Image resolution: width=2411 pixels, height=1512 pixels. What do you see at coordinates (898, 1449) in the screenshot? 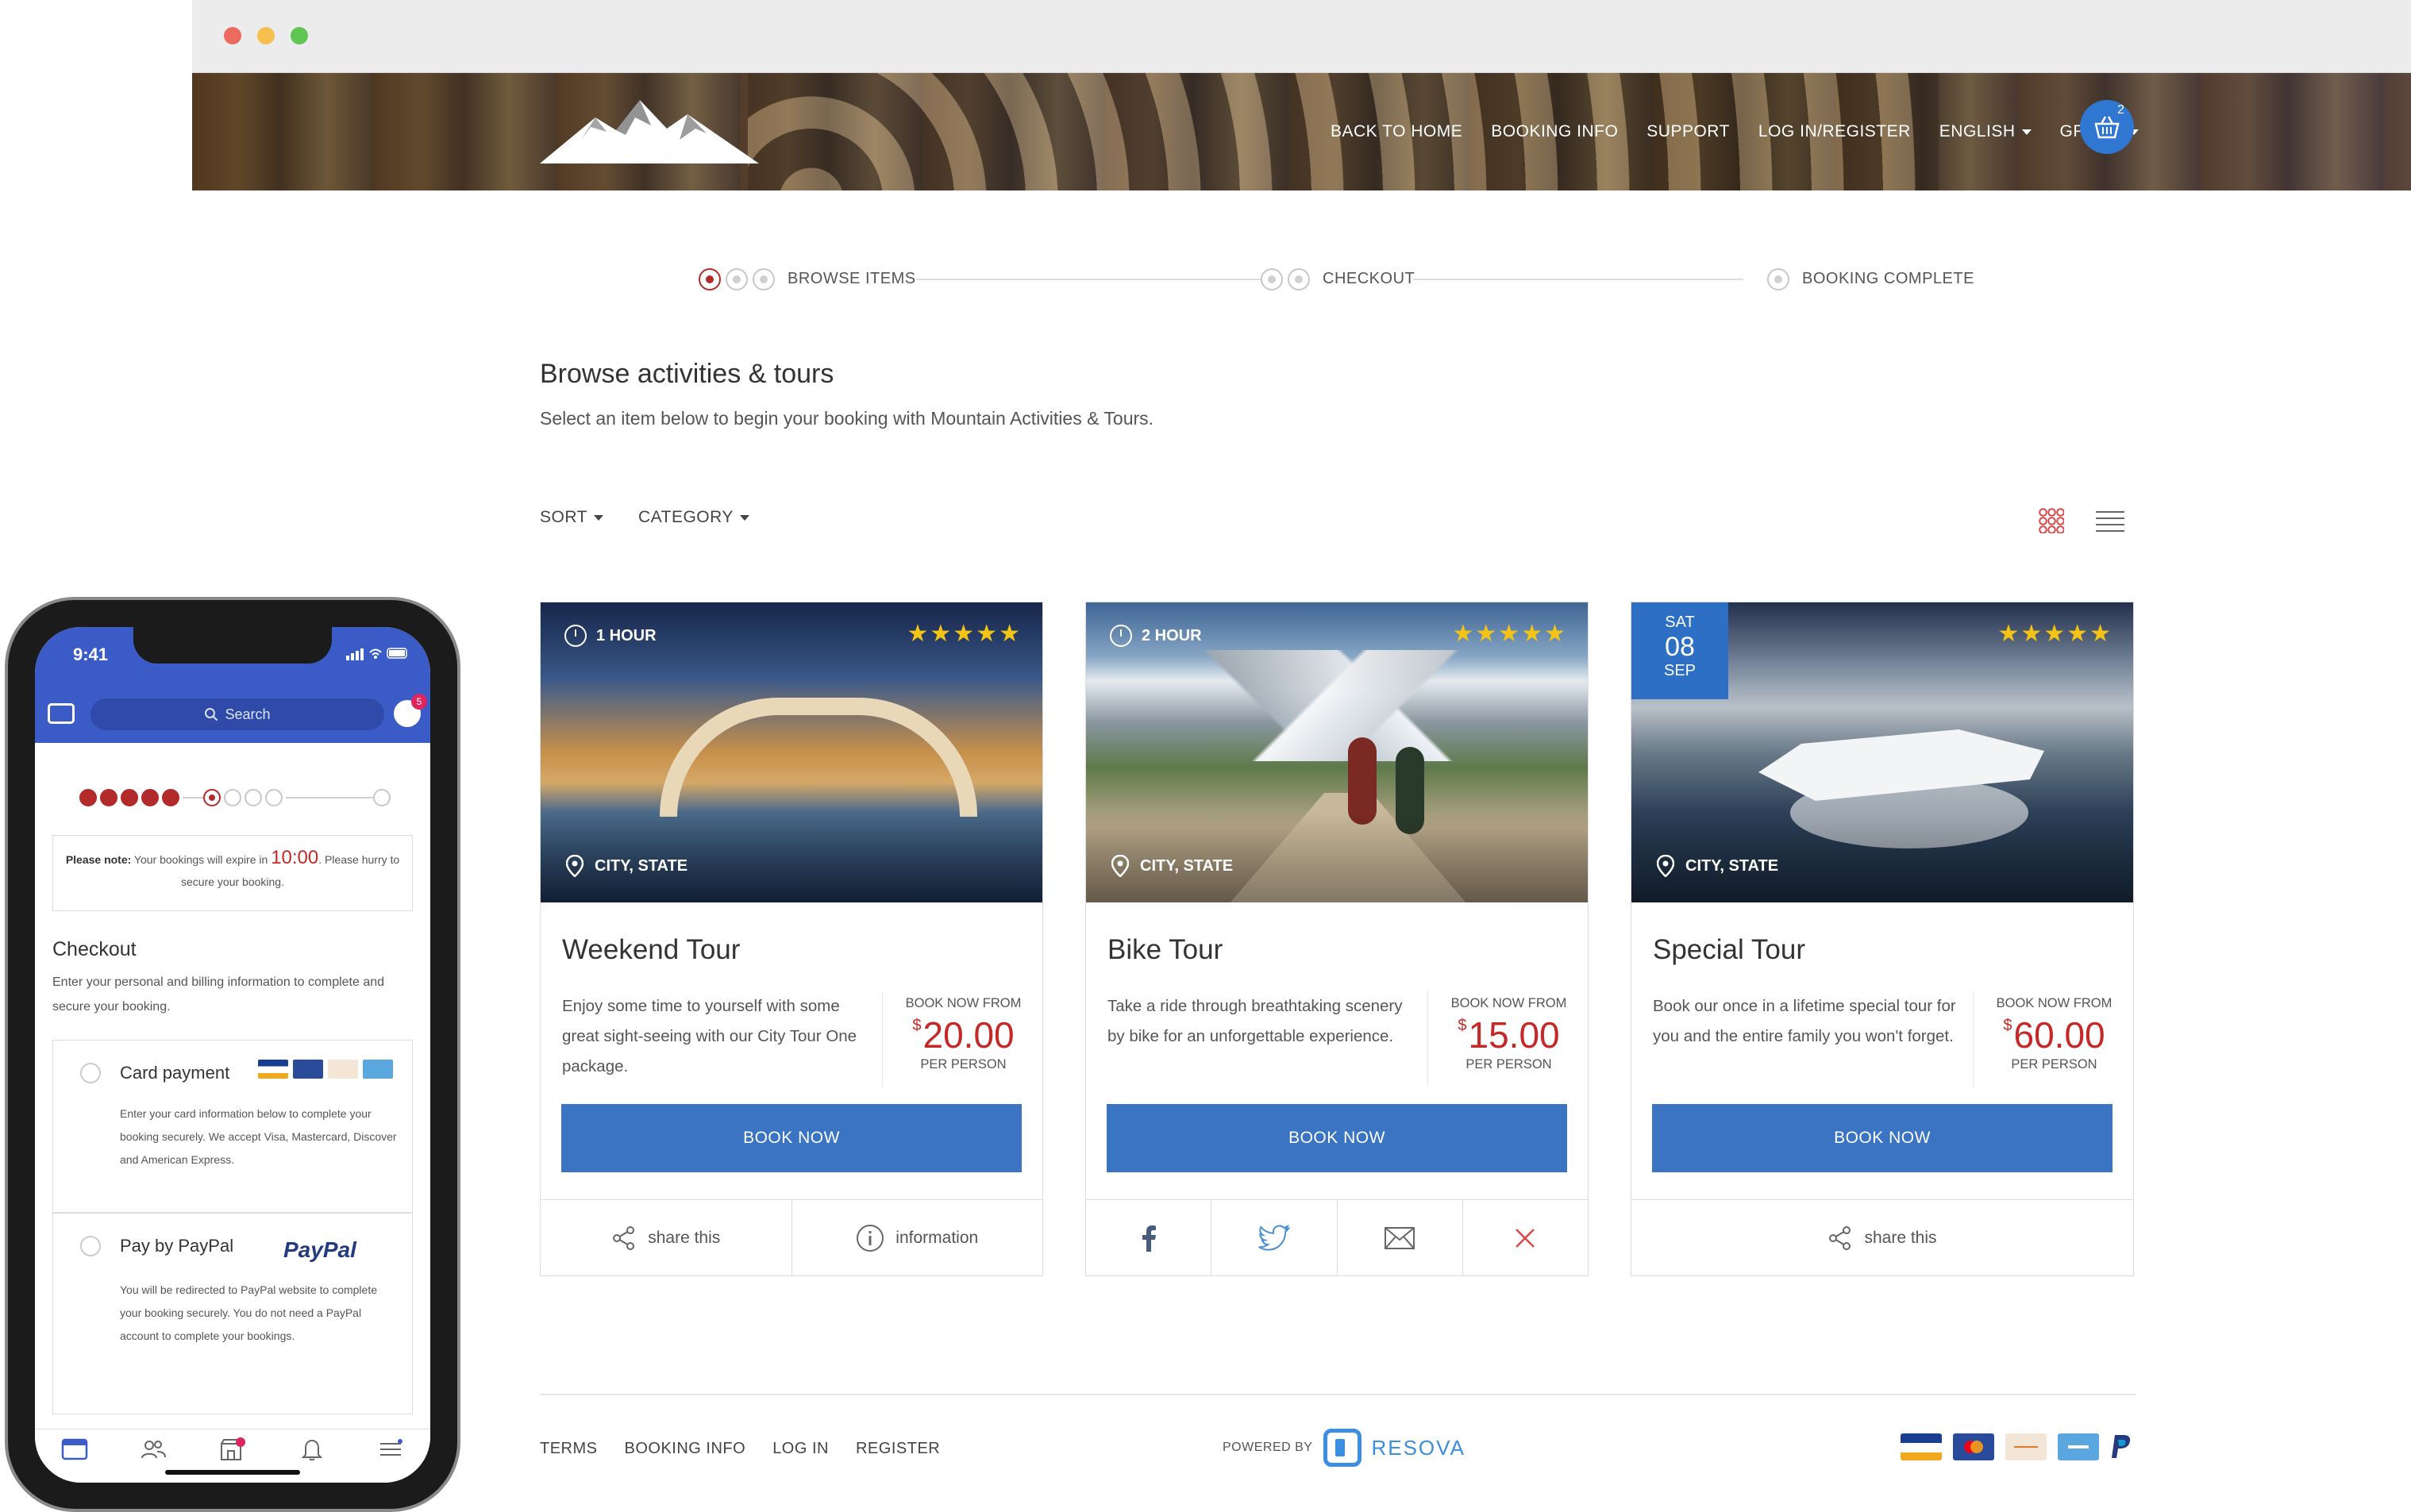
I see `footer-link-register: REGISTER` at bounding box center [898, 1449].